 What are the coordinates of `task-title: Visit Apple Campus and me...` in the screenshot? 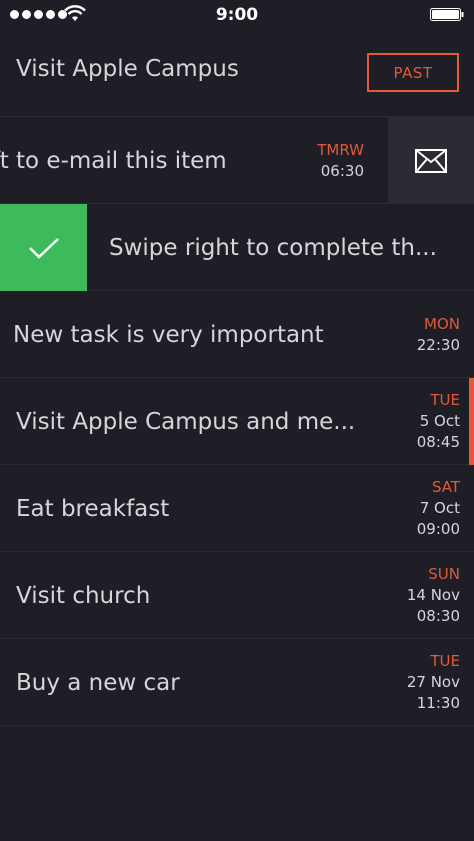 It's located at (186, 421).